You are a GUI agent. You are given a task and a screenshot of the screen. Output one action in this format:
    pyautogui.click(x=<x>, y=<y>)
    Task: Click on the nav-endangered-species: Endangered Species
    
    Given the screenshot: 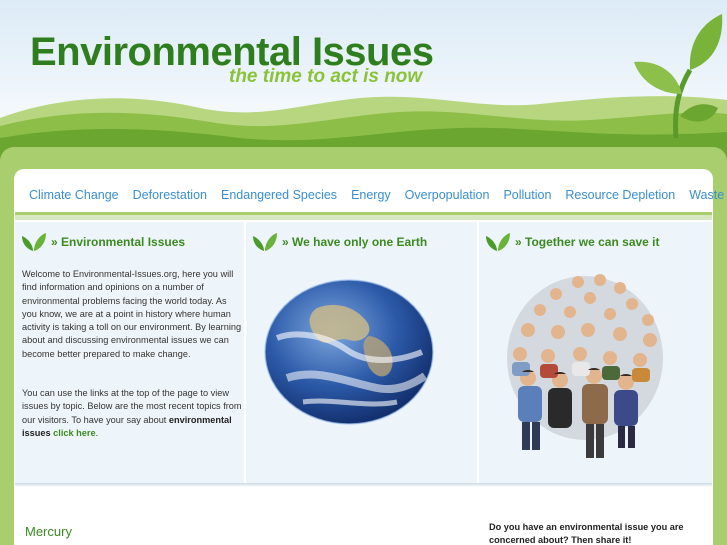 What is the action you would take?
    pyautogui.click(x=279, y=195)
    